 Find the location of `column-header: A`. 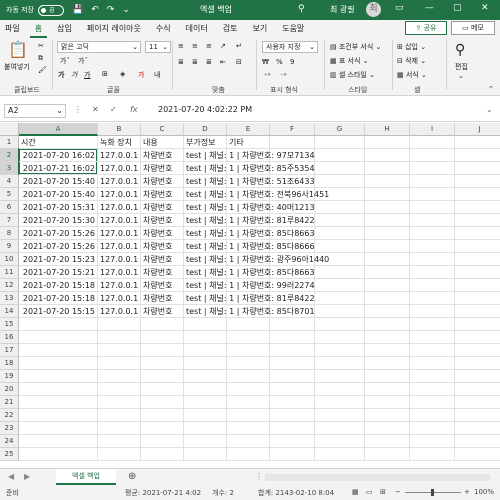

column-header: A is located at coordinates (58, 129).